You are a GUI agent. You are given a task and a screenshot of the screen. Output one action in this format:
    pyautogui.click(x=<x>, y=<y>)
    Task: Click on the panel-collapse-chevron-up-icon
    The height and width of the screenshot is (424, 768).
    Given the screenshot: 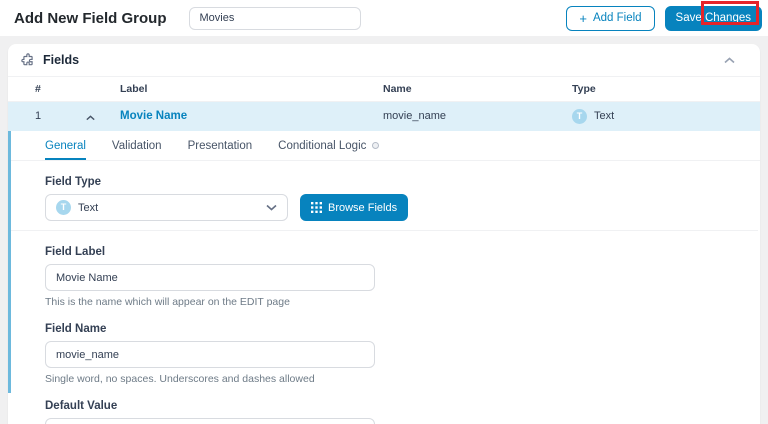 What is the action you would take?
    pyautogui.click(x=729, y=60)
    